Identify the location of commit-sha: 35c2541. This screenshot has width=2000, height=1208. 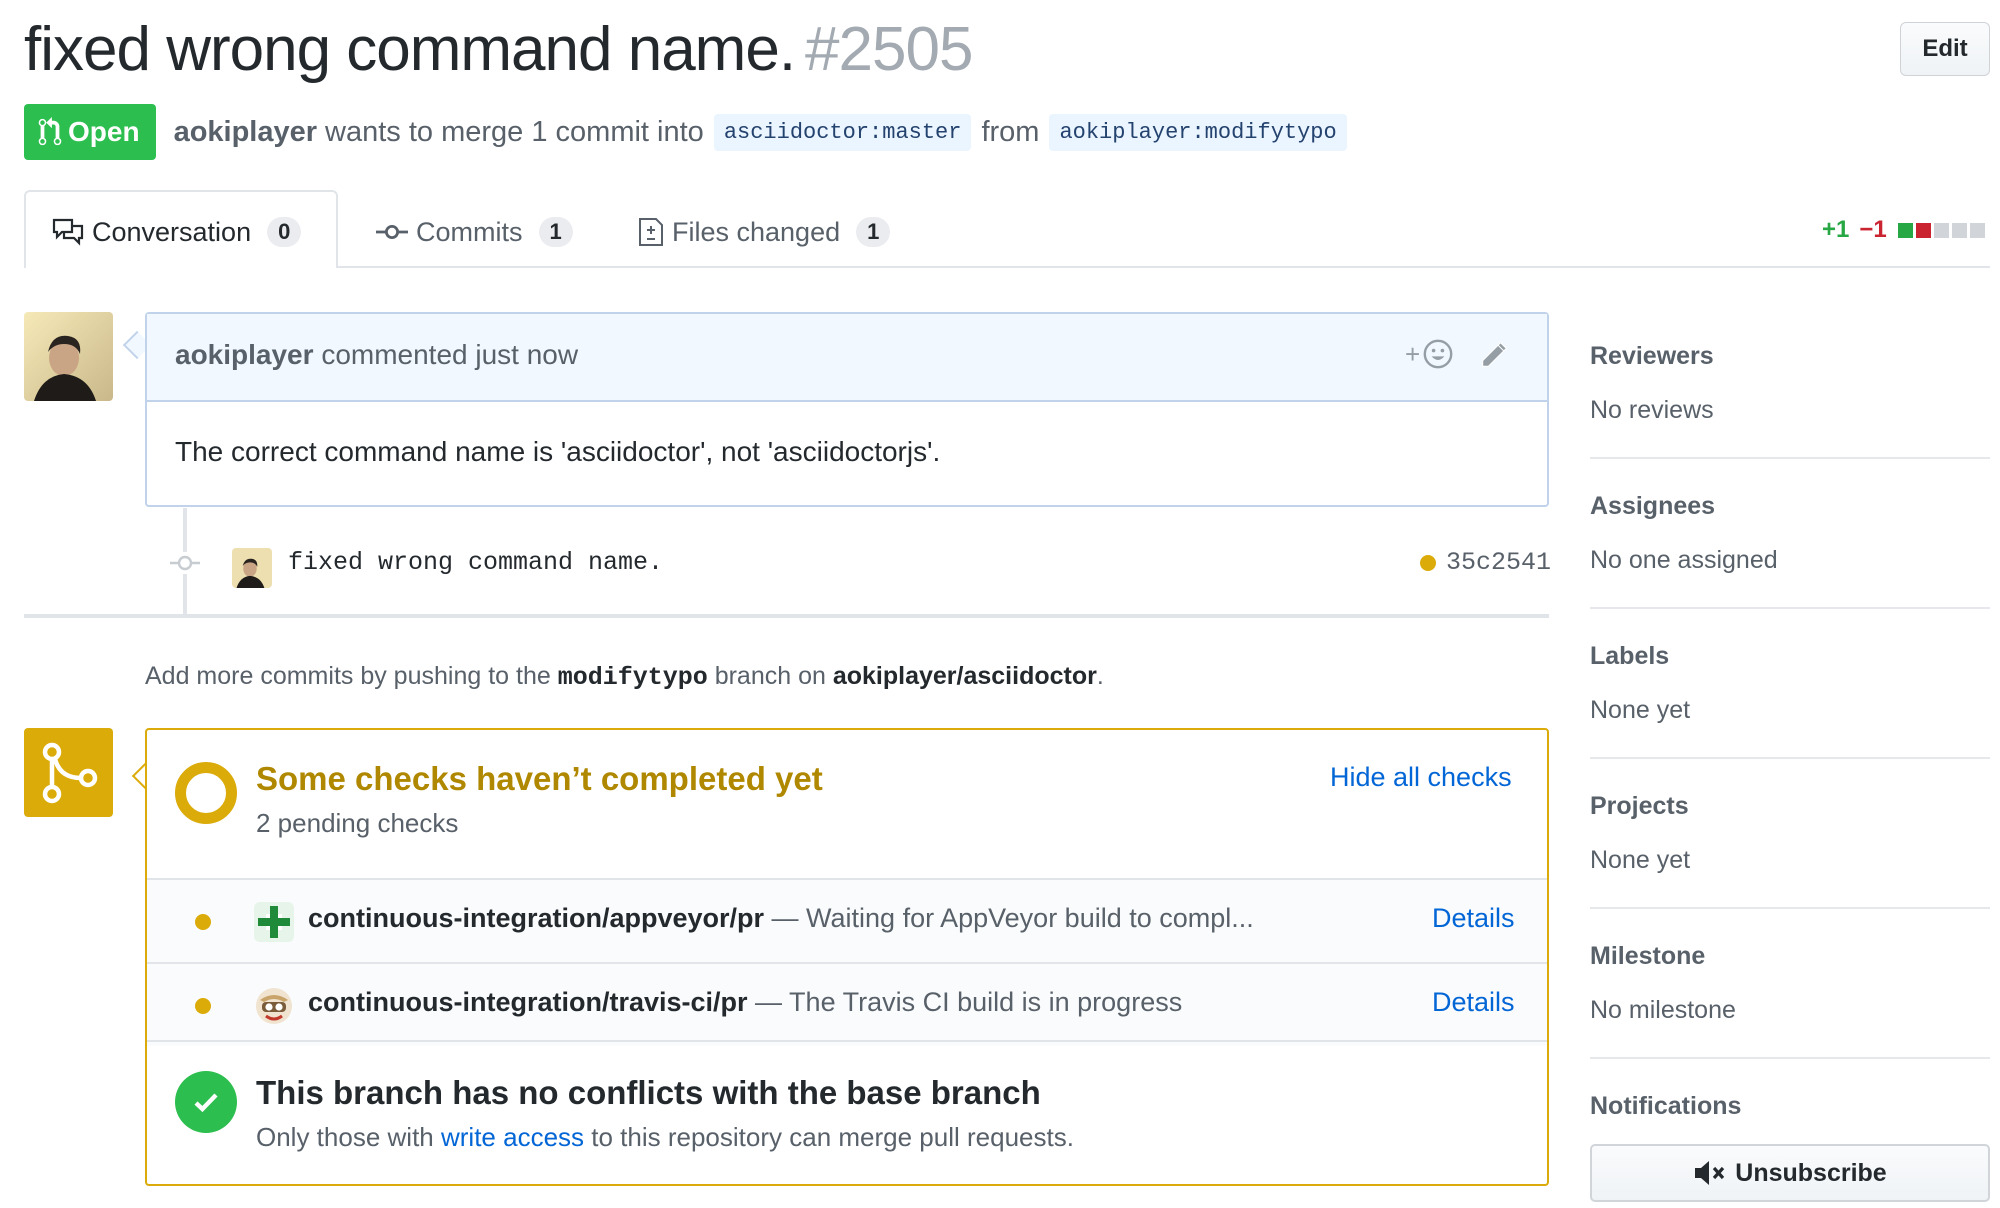
(1499, 562).